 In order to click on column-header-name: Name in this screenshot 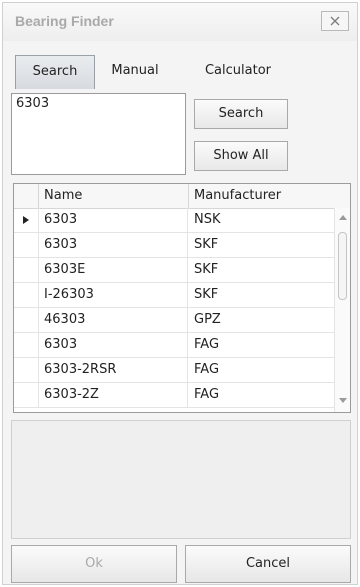, I will do `click(113, 196)`.